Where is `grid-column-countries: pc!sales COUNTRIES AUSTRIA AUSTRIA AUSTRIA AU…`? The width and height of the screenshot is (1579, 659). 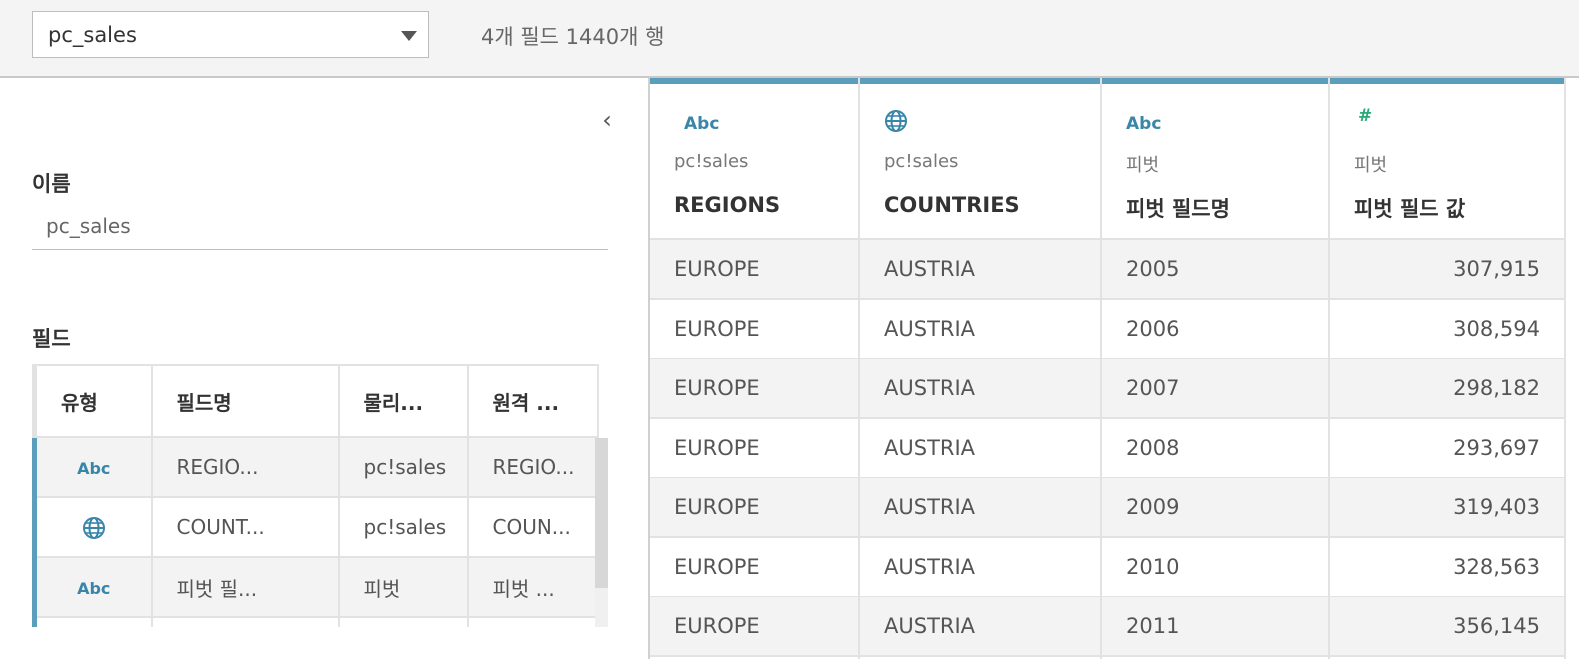 grid-column-countries: pc!sales COUNTRIES AUSTRIA AUSTRIA AUSTRIA AU… is located at coordinates (981, 368).